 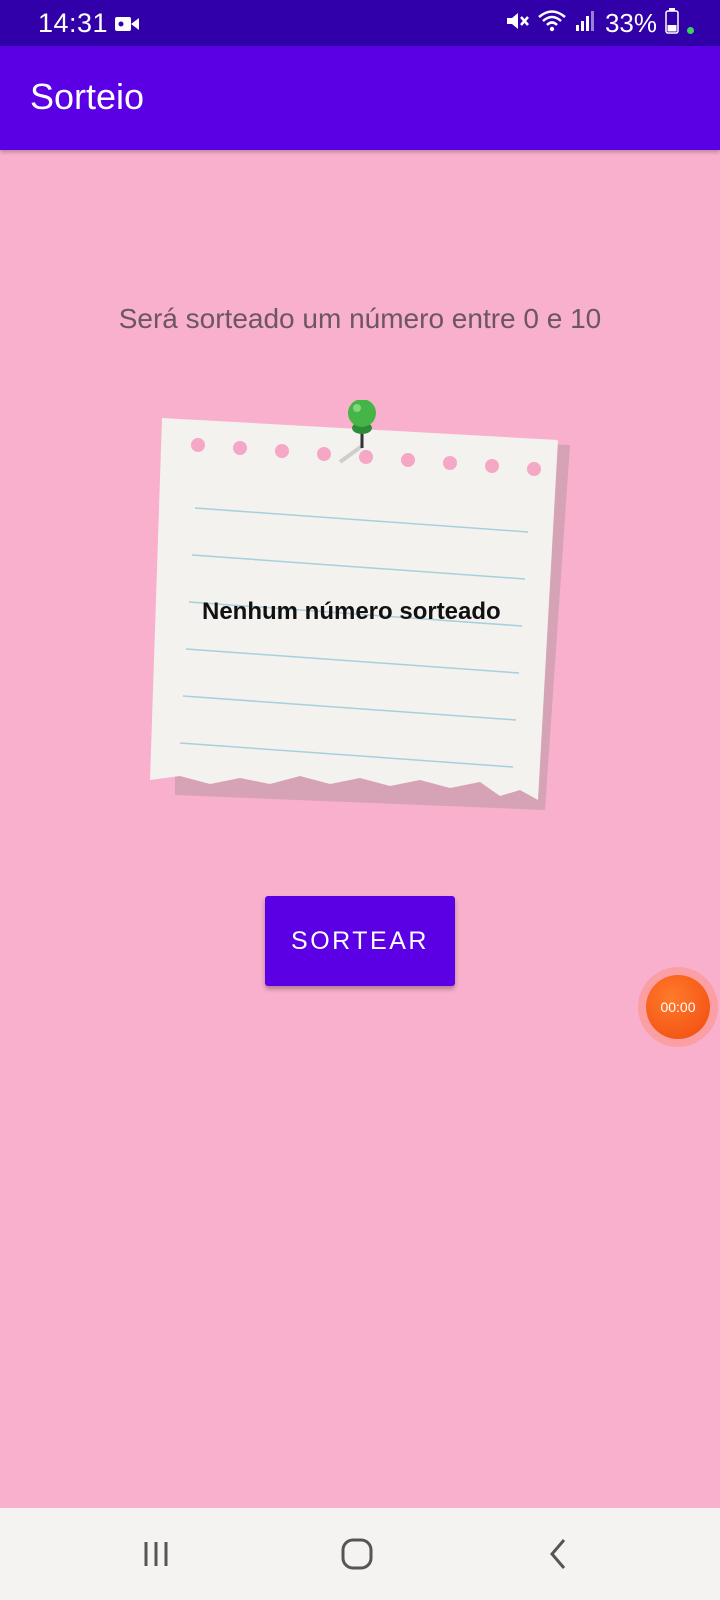 I want to click on recorder-timer: 00:00, so click(x=678, y=1007).